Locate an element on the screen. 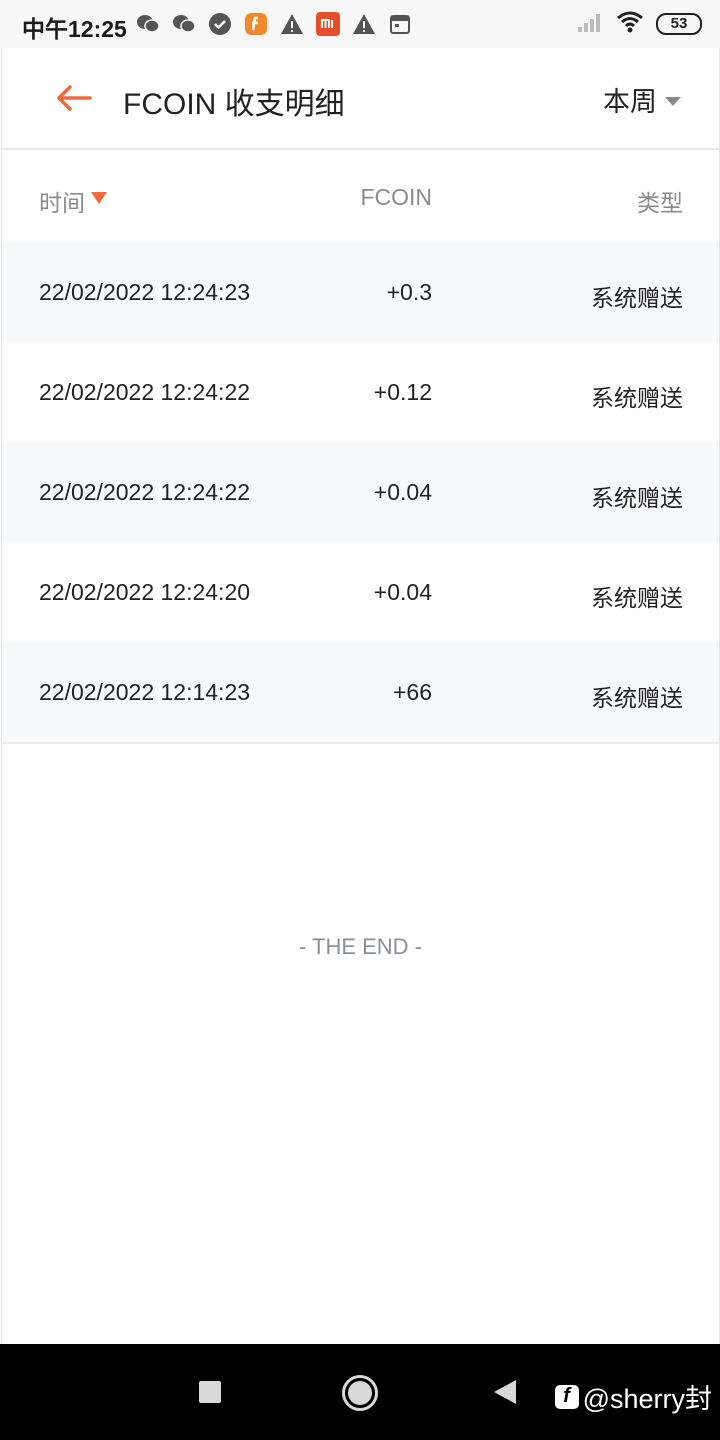 This screenshot has height=1440, width=720. row-time: 22/02/2022 12:24:23 is located at coordinates (145, 292).